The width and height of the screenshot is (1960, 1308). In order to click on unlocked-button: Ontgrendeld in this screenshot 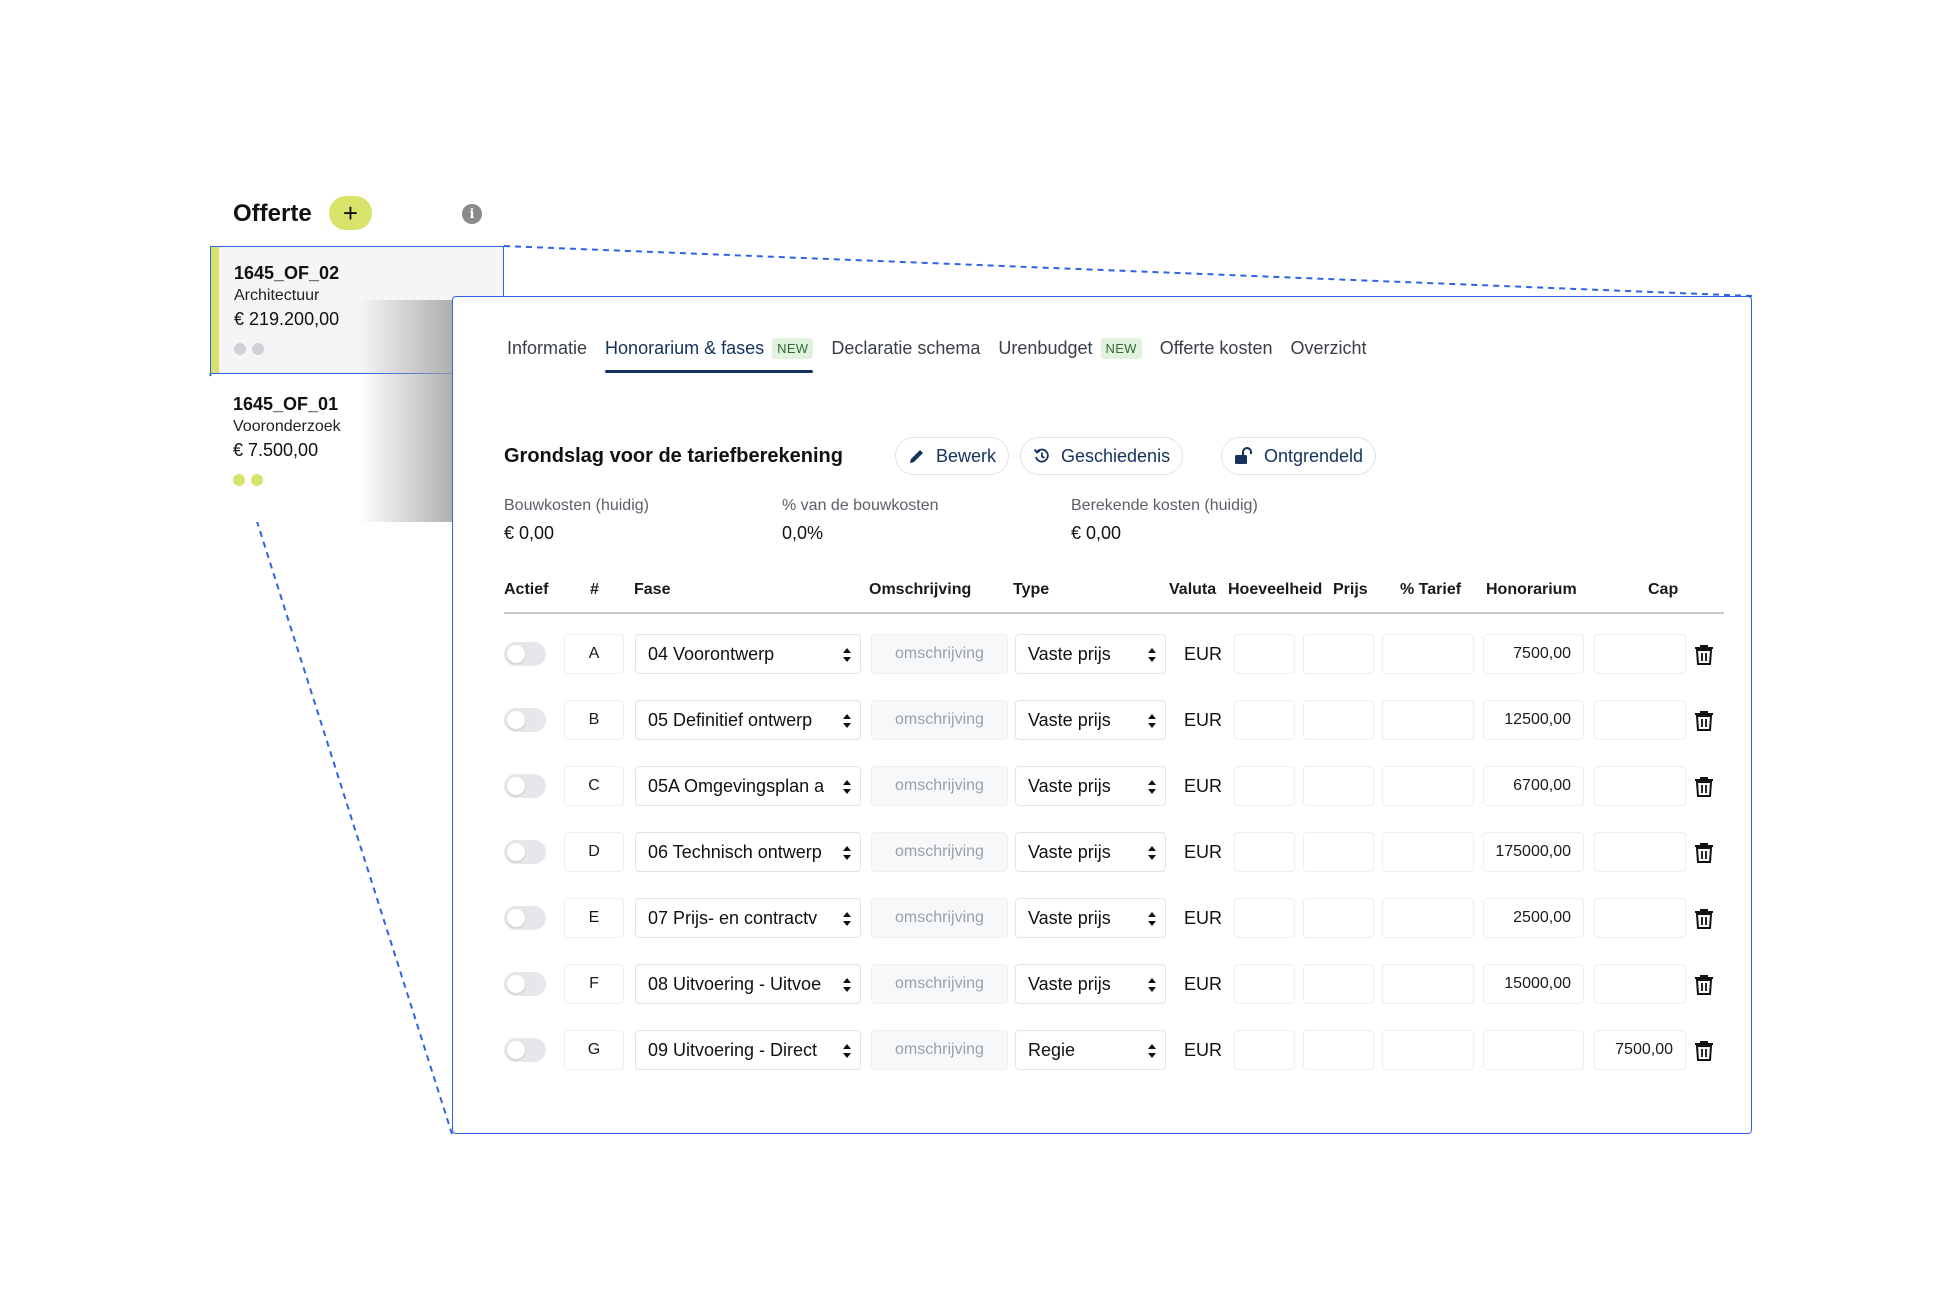, I will do `click(1299, 456)`.